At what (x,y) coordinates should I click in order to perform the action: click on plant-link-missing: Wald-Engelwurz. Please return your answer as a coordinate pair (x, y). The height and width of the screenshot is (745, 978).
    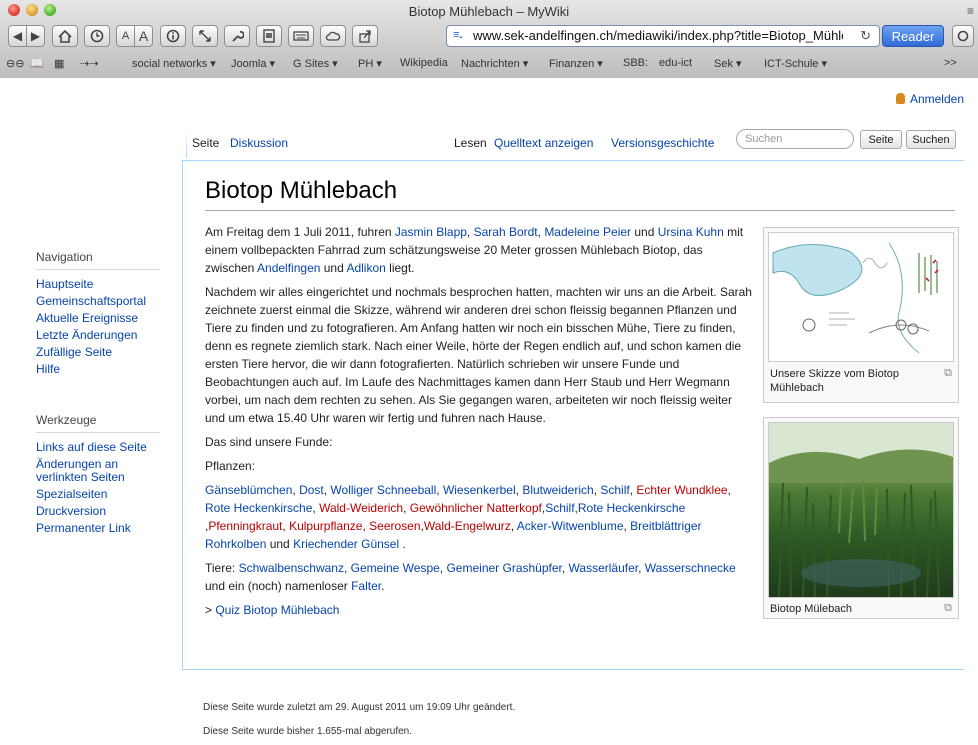
    Looking at the image, I should click on (467, 526).